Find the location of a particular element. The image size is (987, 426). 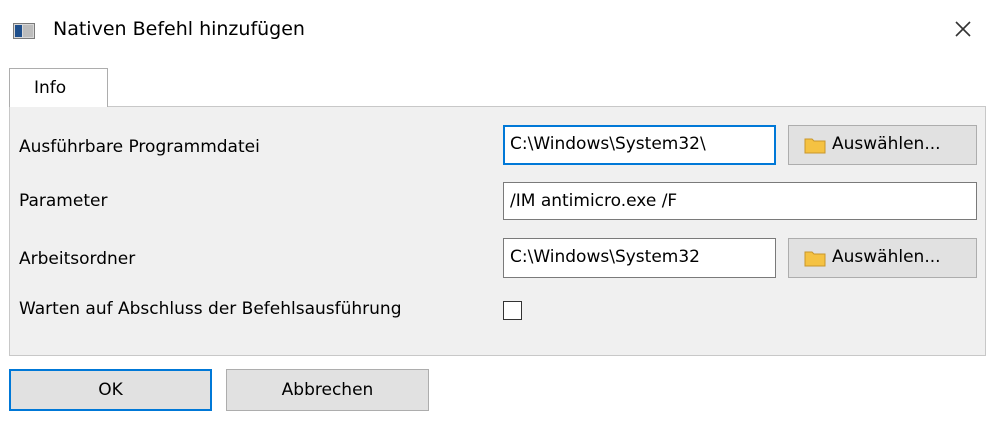

tab-info: Info is located at coordinates (58, 87).